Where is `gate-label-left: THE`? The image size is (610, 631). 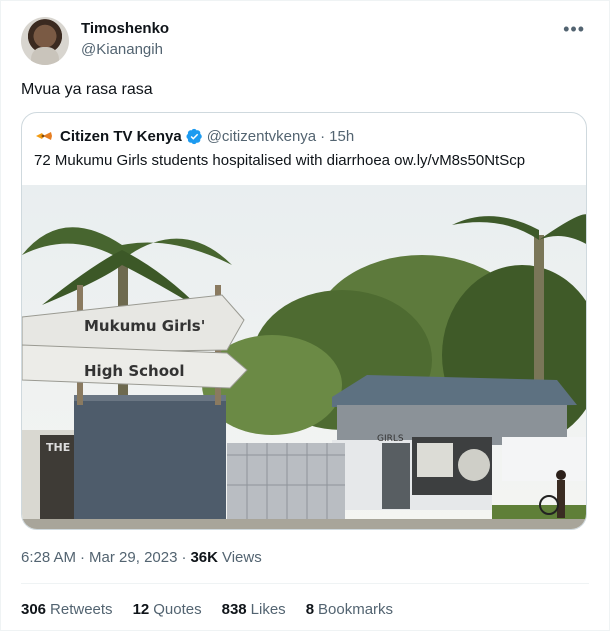 gate-label-left: THE is located at coordinates (58, 447).